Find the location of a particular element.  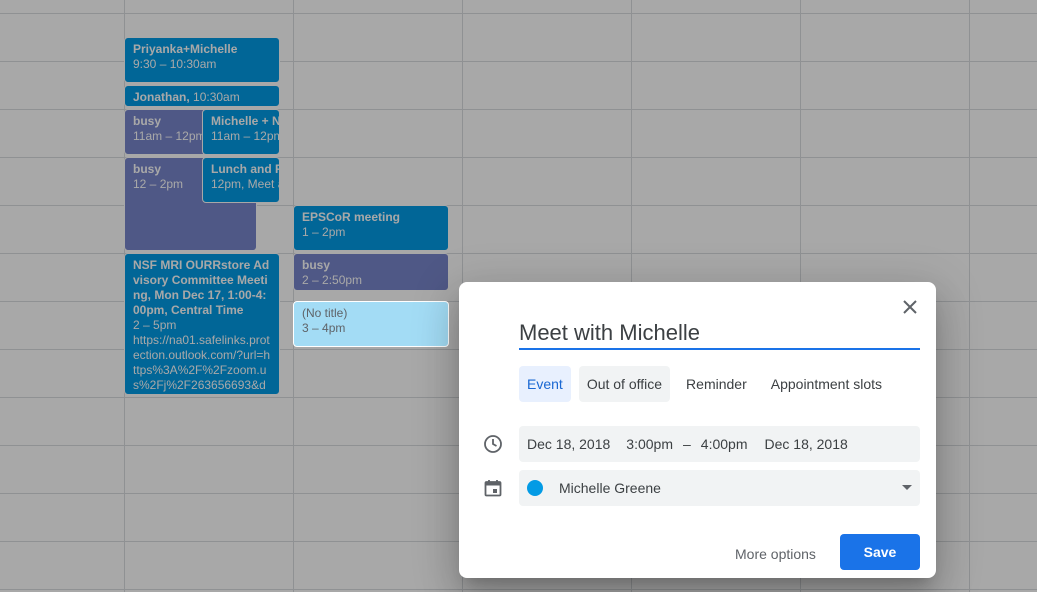

close-icon is located at coordinates (910, 307).